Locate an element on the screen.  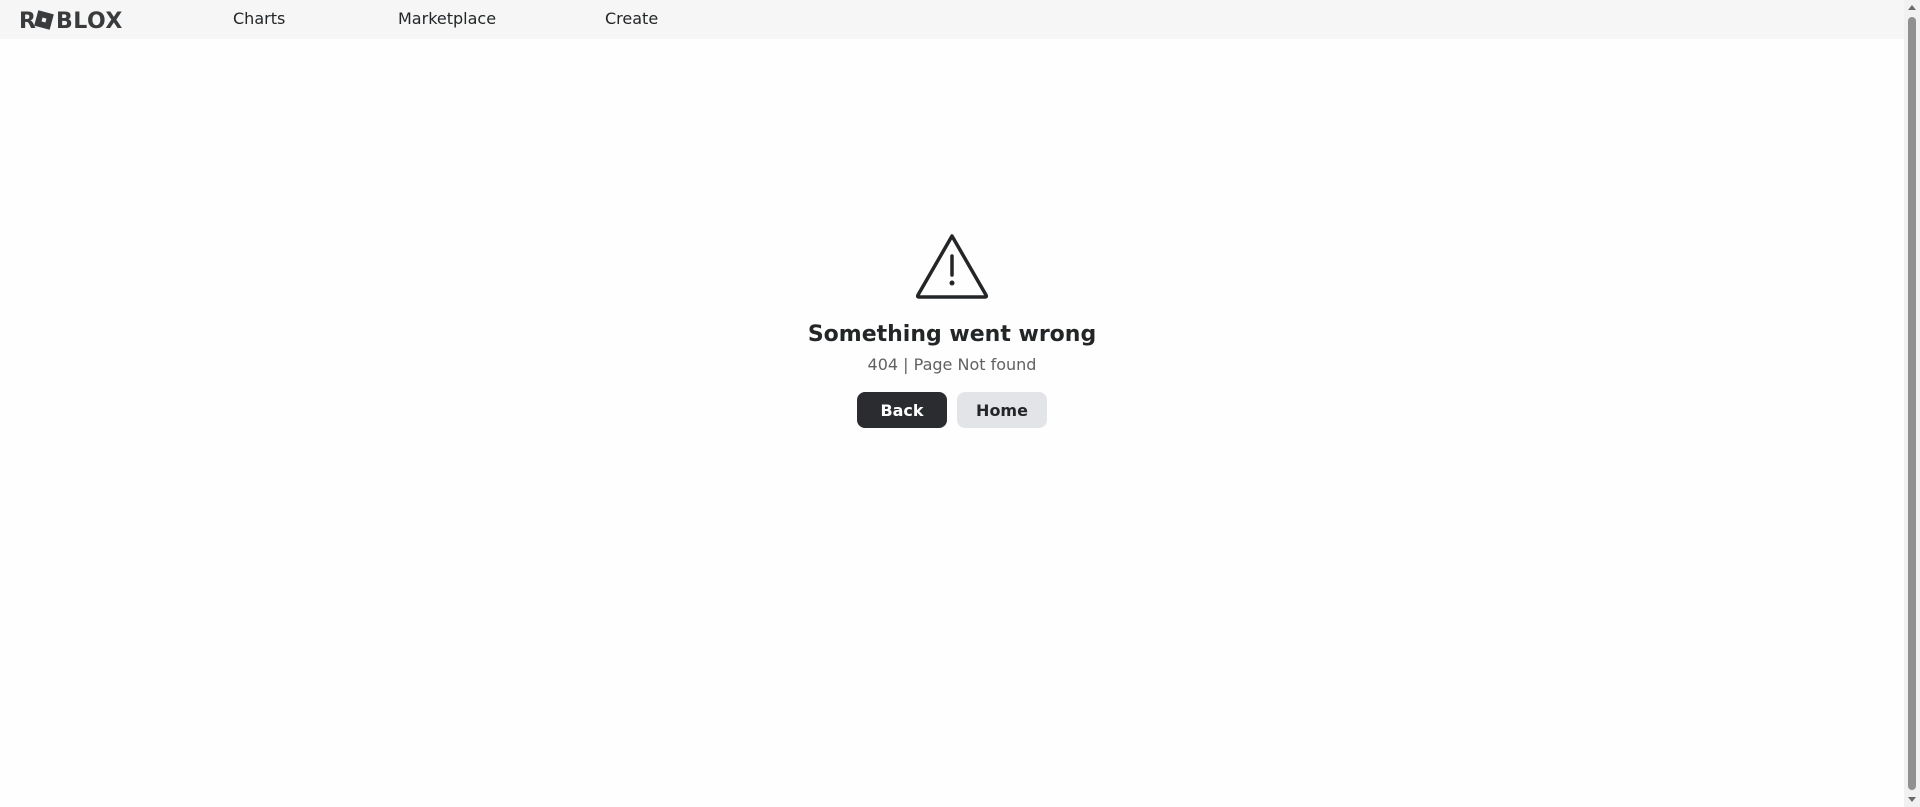
nav-charts: Charts is located at coordinates (259, 18).